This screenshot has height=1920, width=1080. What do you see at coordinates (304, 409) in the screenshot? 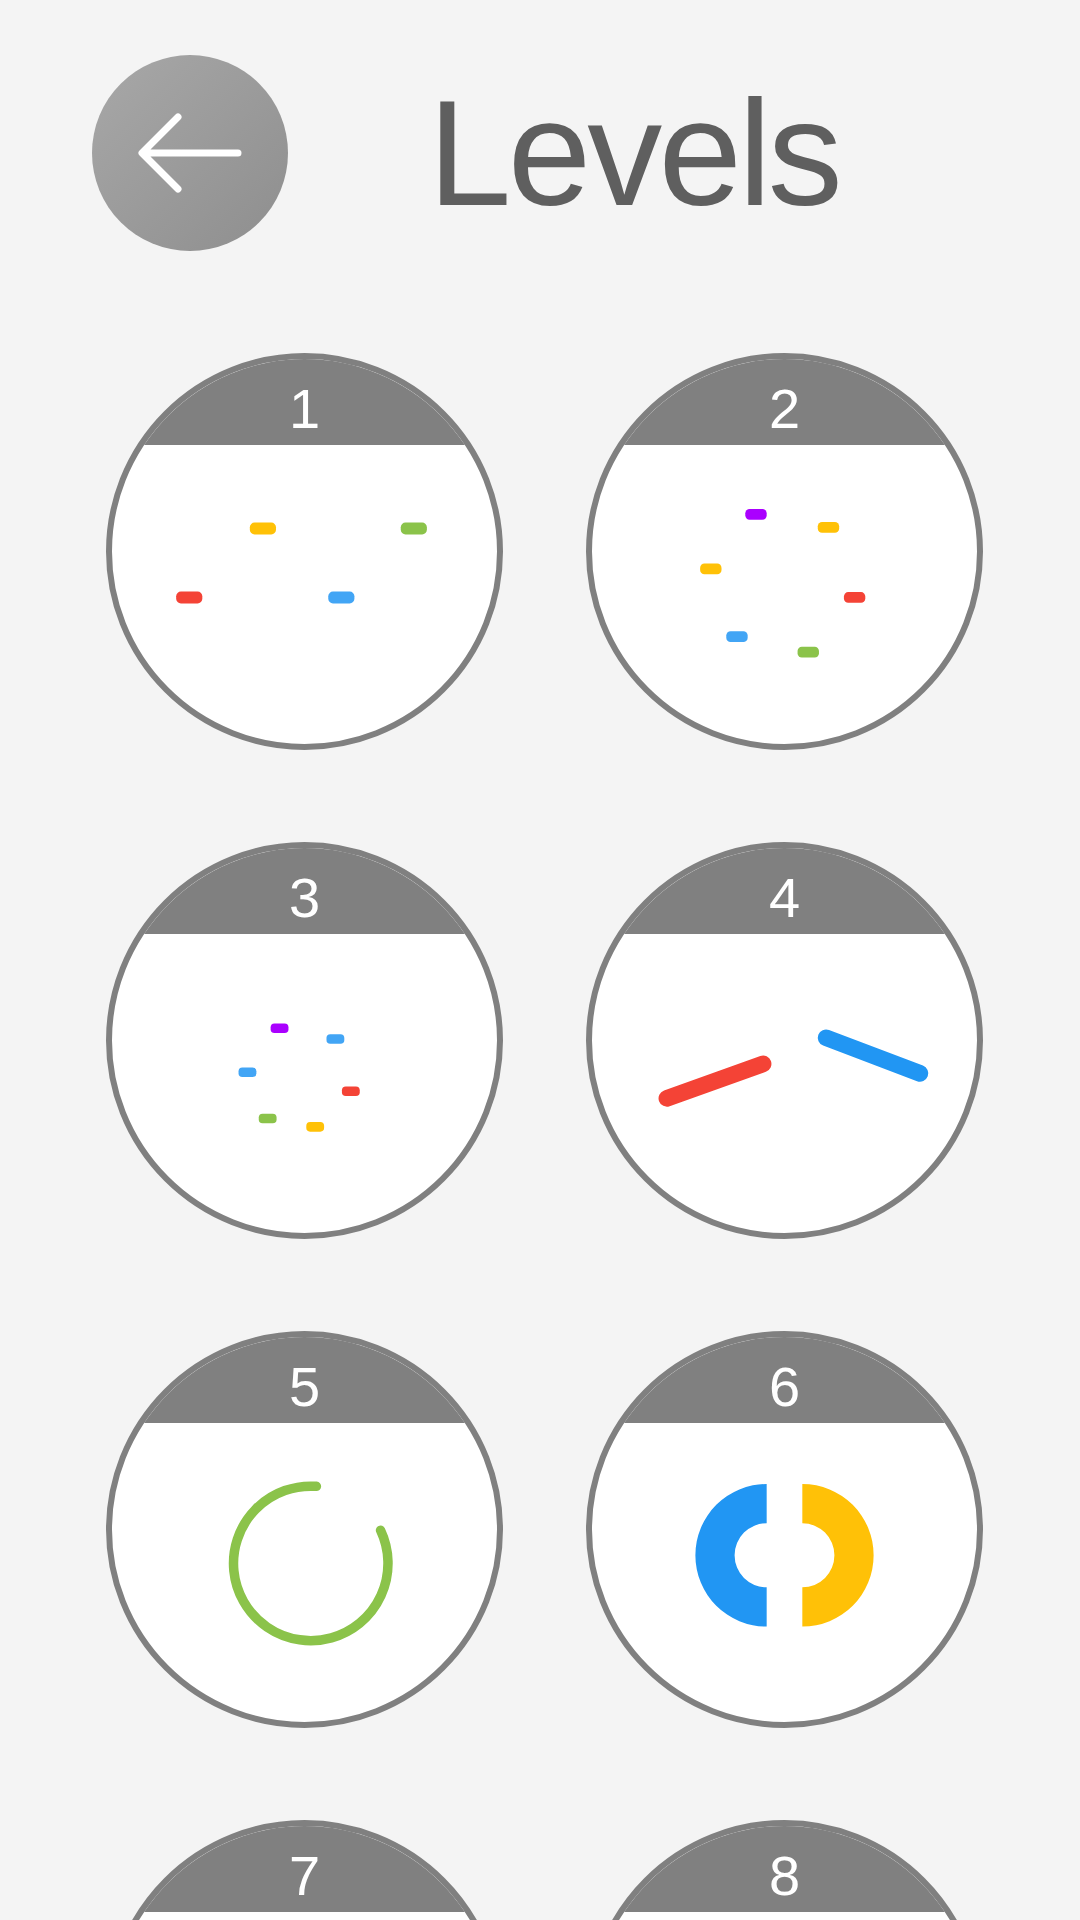
I see `level-number: 1` at bounding box center [304, 409].